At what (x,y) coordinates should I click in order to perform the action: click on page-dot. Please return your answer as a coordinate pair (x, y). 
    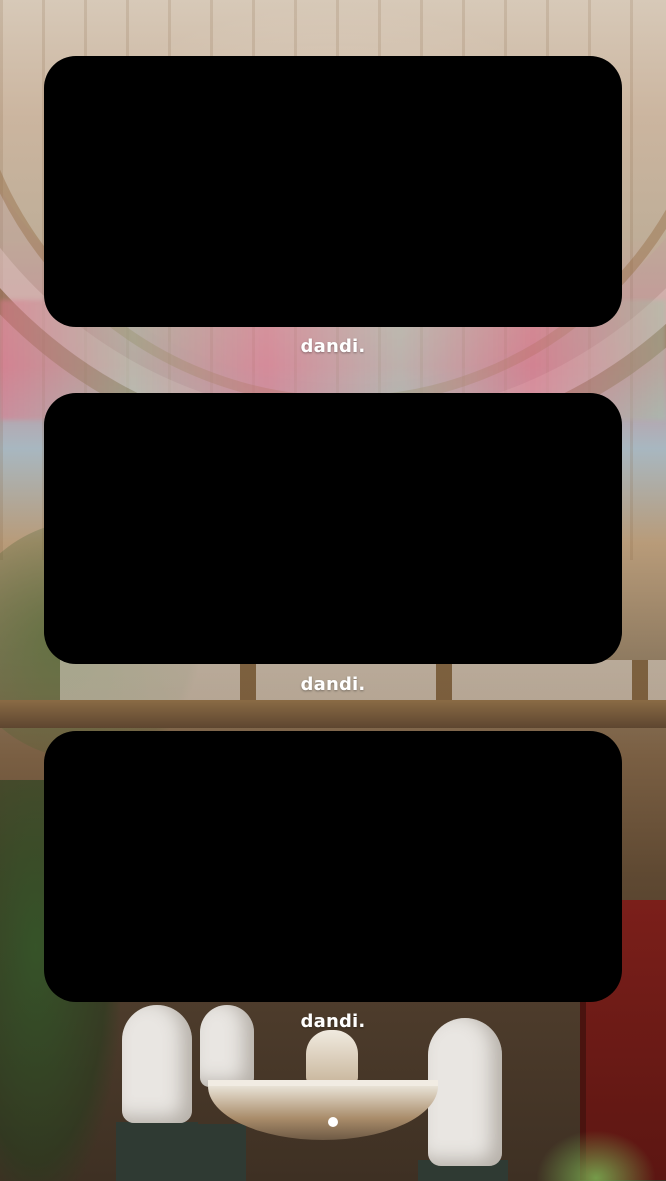
    Looking at the image, I should click on (333, 1122).